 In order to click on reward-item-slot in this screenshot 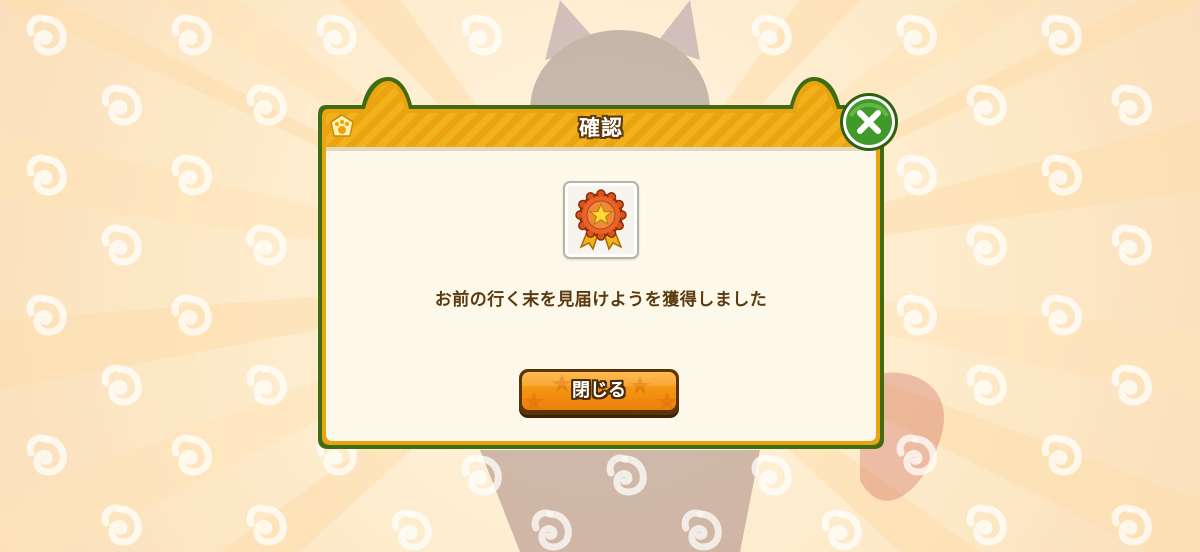, I will do `click(601, 220)`.